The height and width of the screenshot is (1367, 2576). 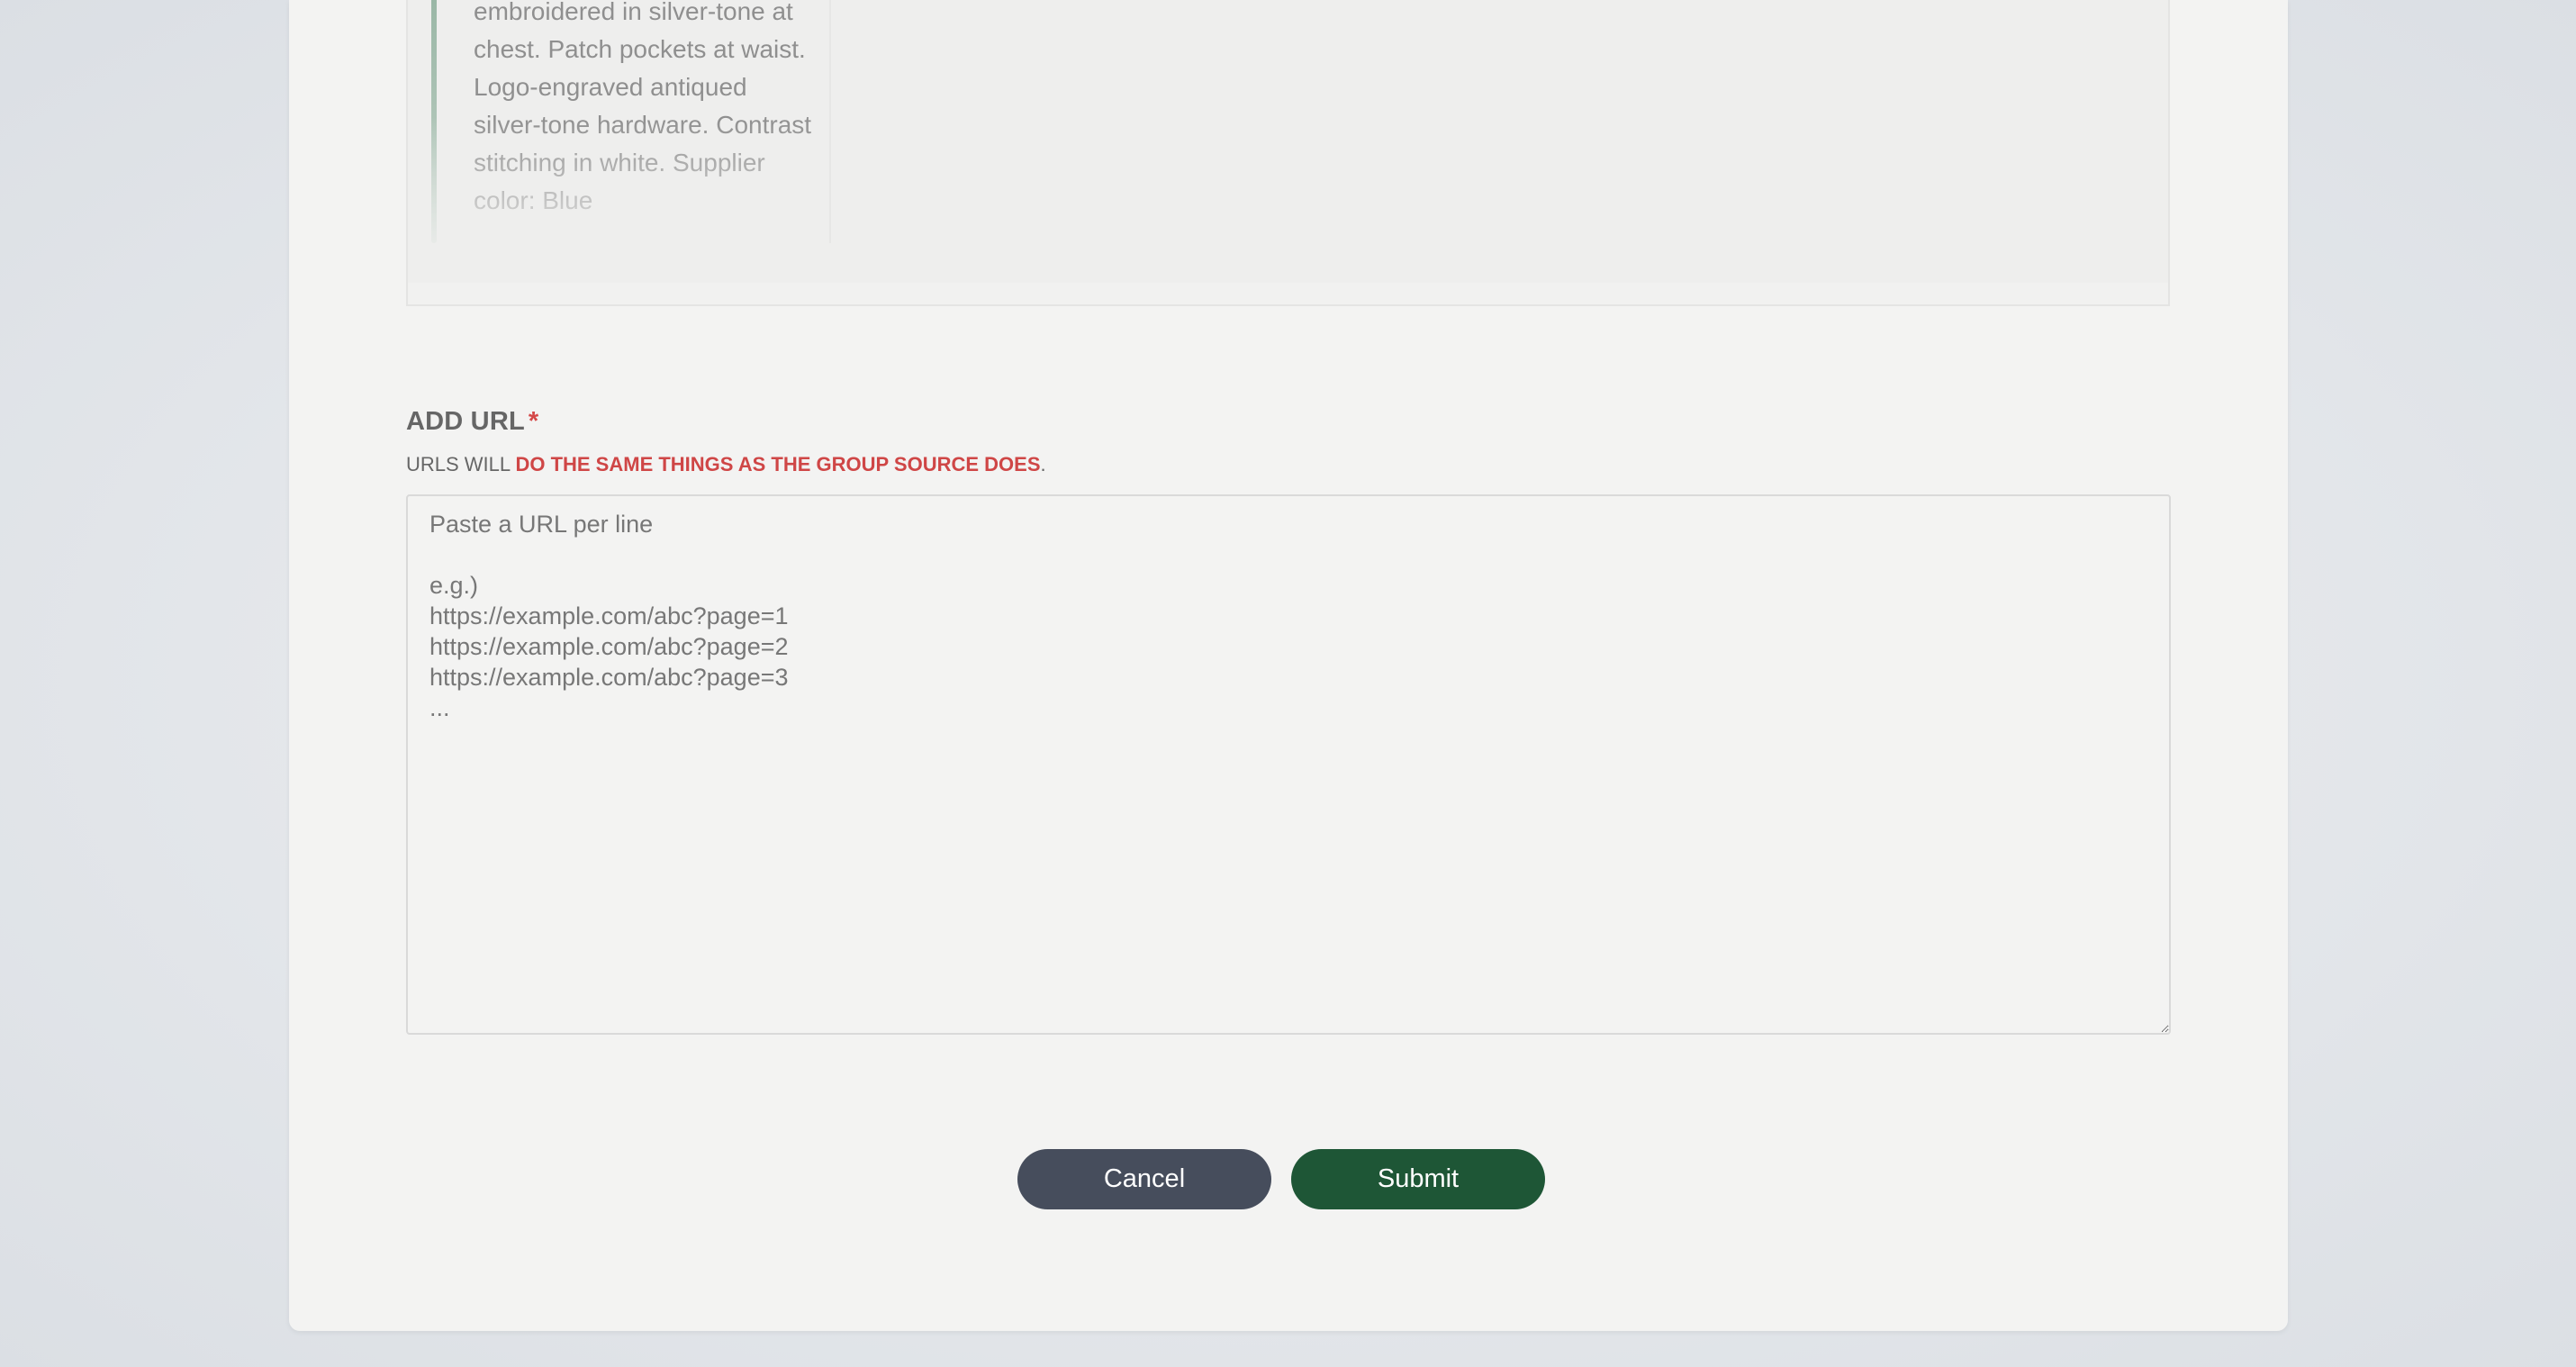 What do you see at coordinates (533, 422) in the screenshot?
I see `required-asterisk: *` at bounding box center [533, 422].